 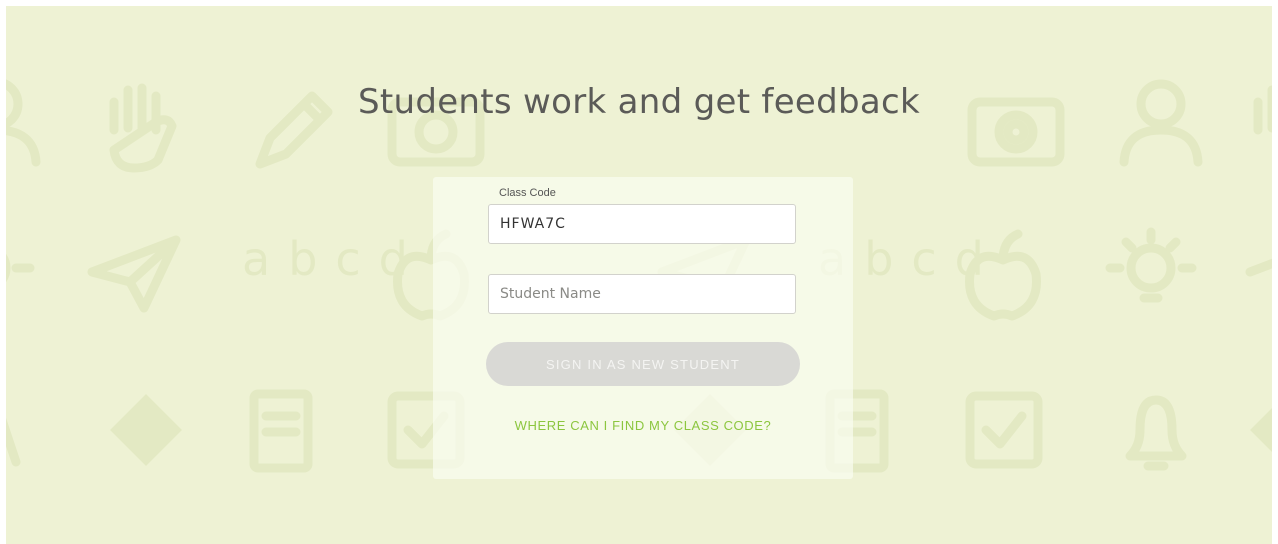 What do you see at coordinates (1004, 430) in the screenshot?
I see `checkbox-icon` at bounding box center [1004, 430].